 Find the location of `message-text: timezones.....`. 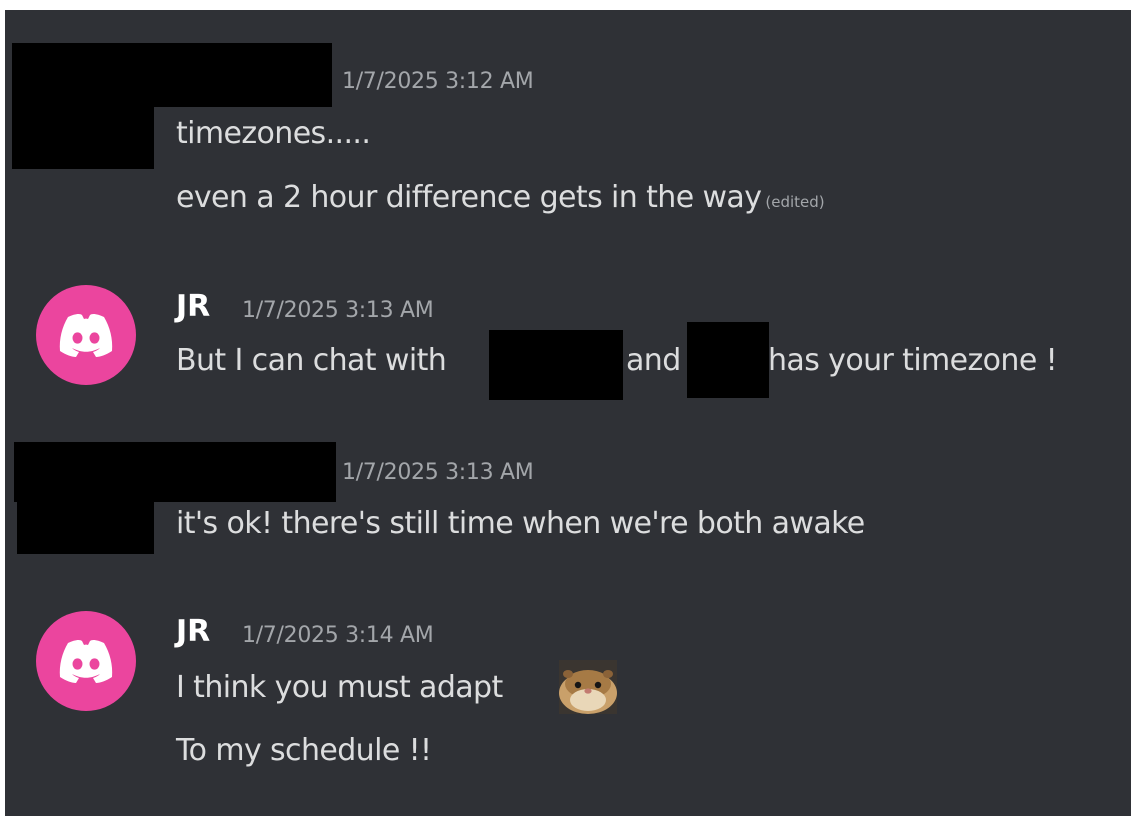

message-text: timezones..... is located at coordinates (273, 133).